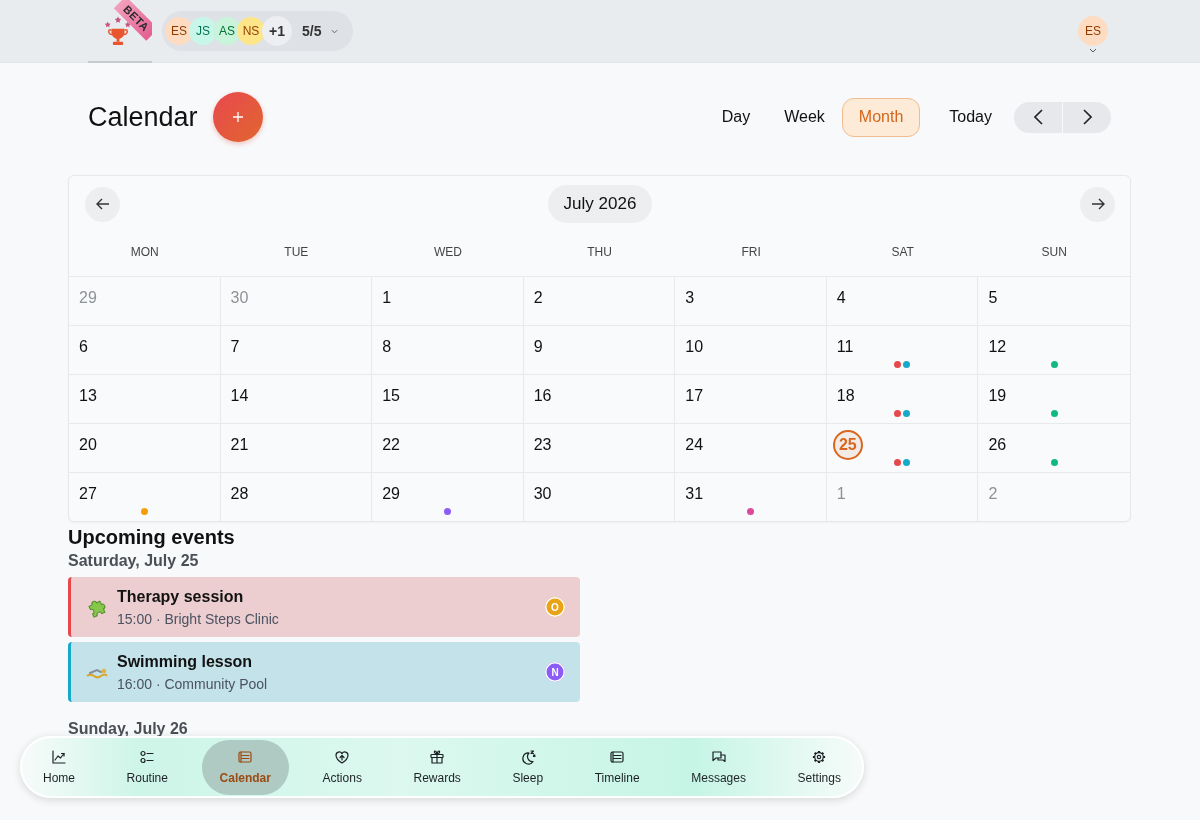 Image resolution: width=1200 pixels, height=820 pixels. I want to click on member-avatar: NS, so click(251, 31).